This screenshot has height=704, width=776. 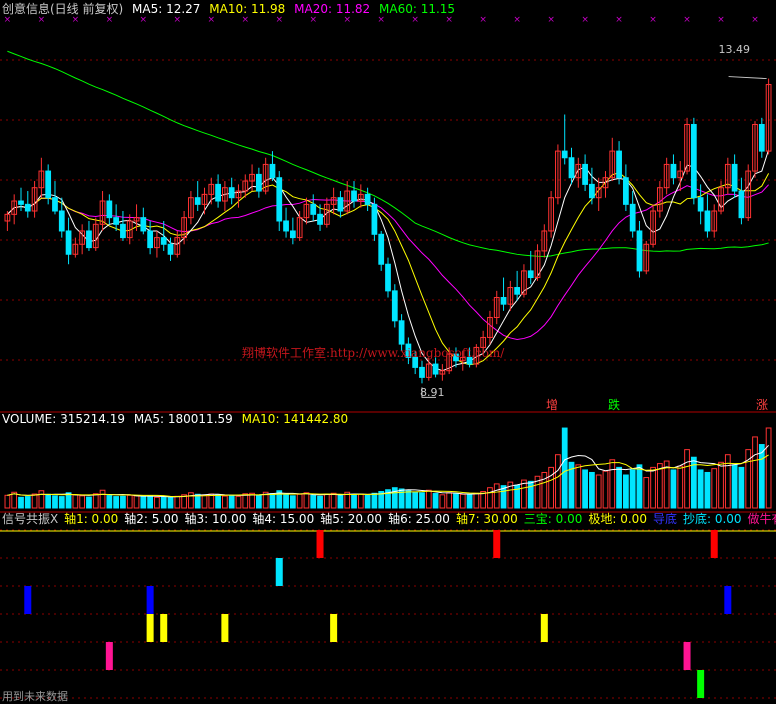 I want to click on signal-legend-item: 导底, so click(x=664, y=519).